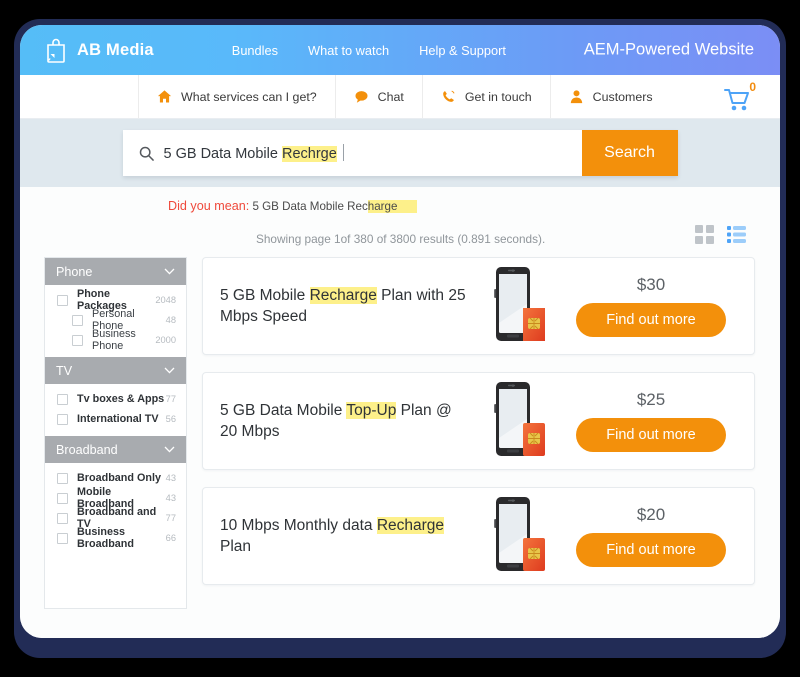  I want to click on facet-row-broadband-and-tv: Broadband and TV 77, so click(115, 518).